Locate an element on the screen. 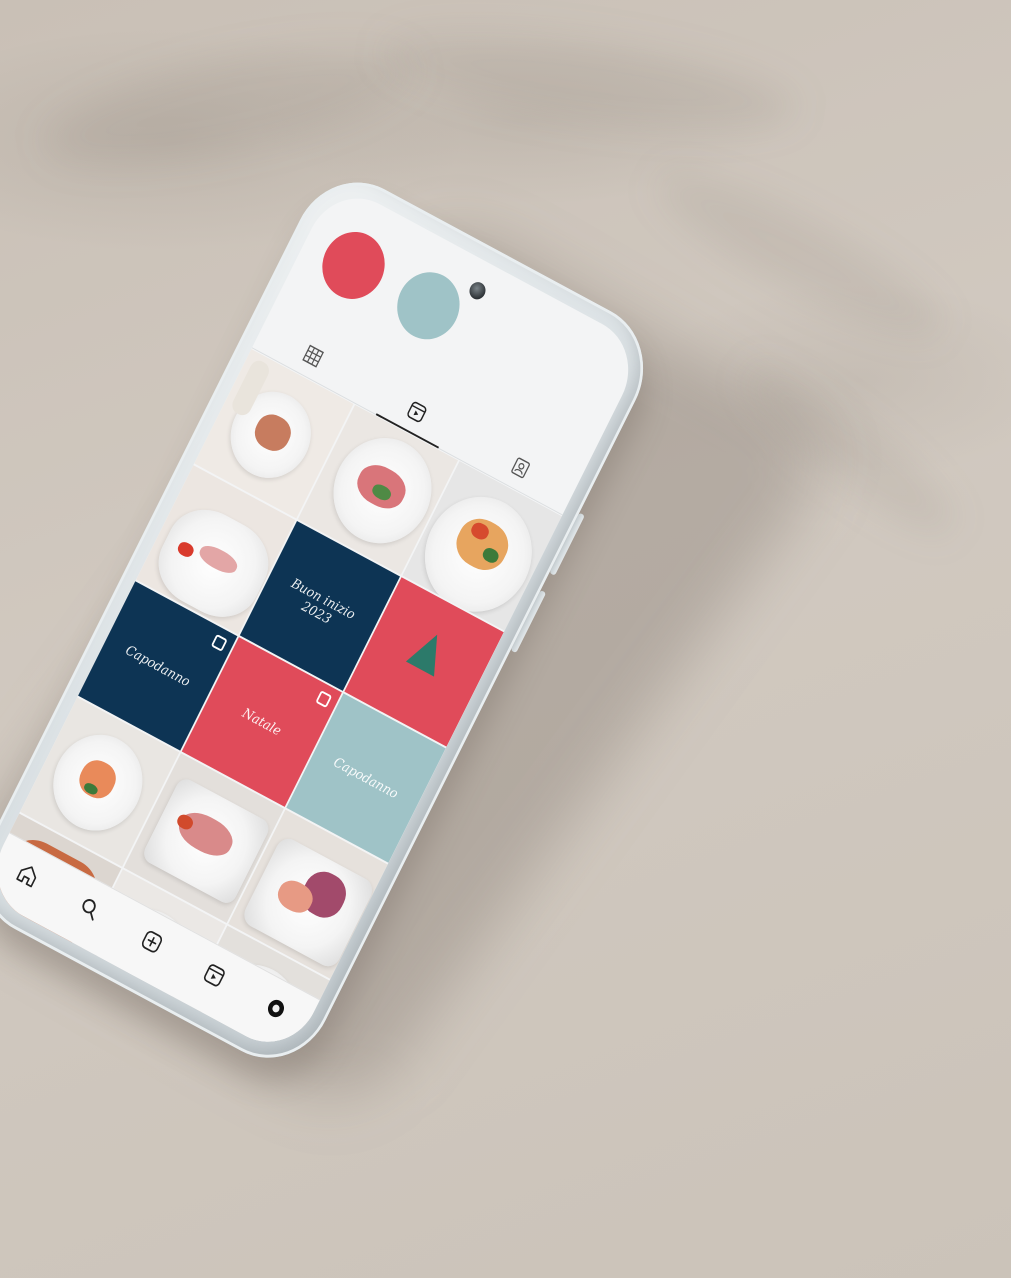  nav-search is located at coordinates (90, 908).